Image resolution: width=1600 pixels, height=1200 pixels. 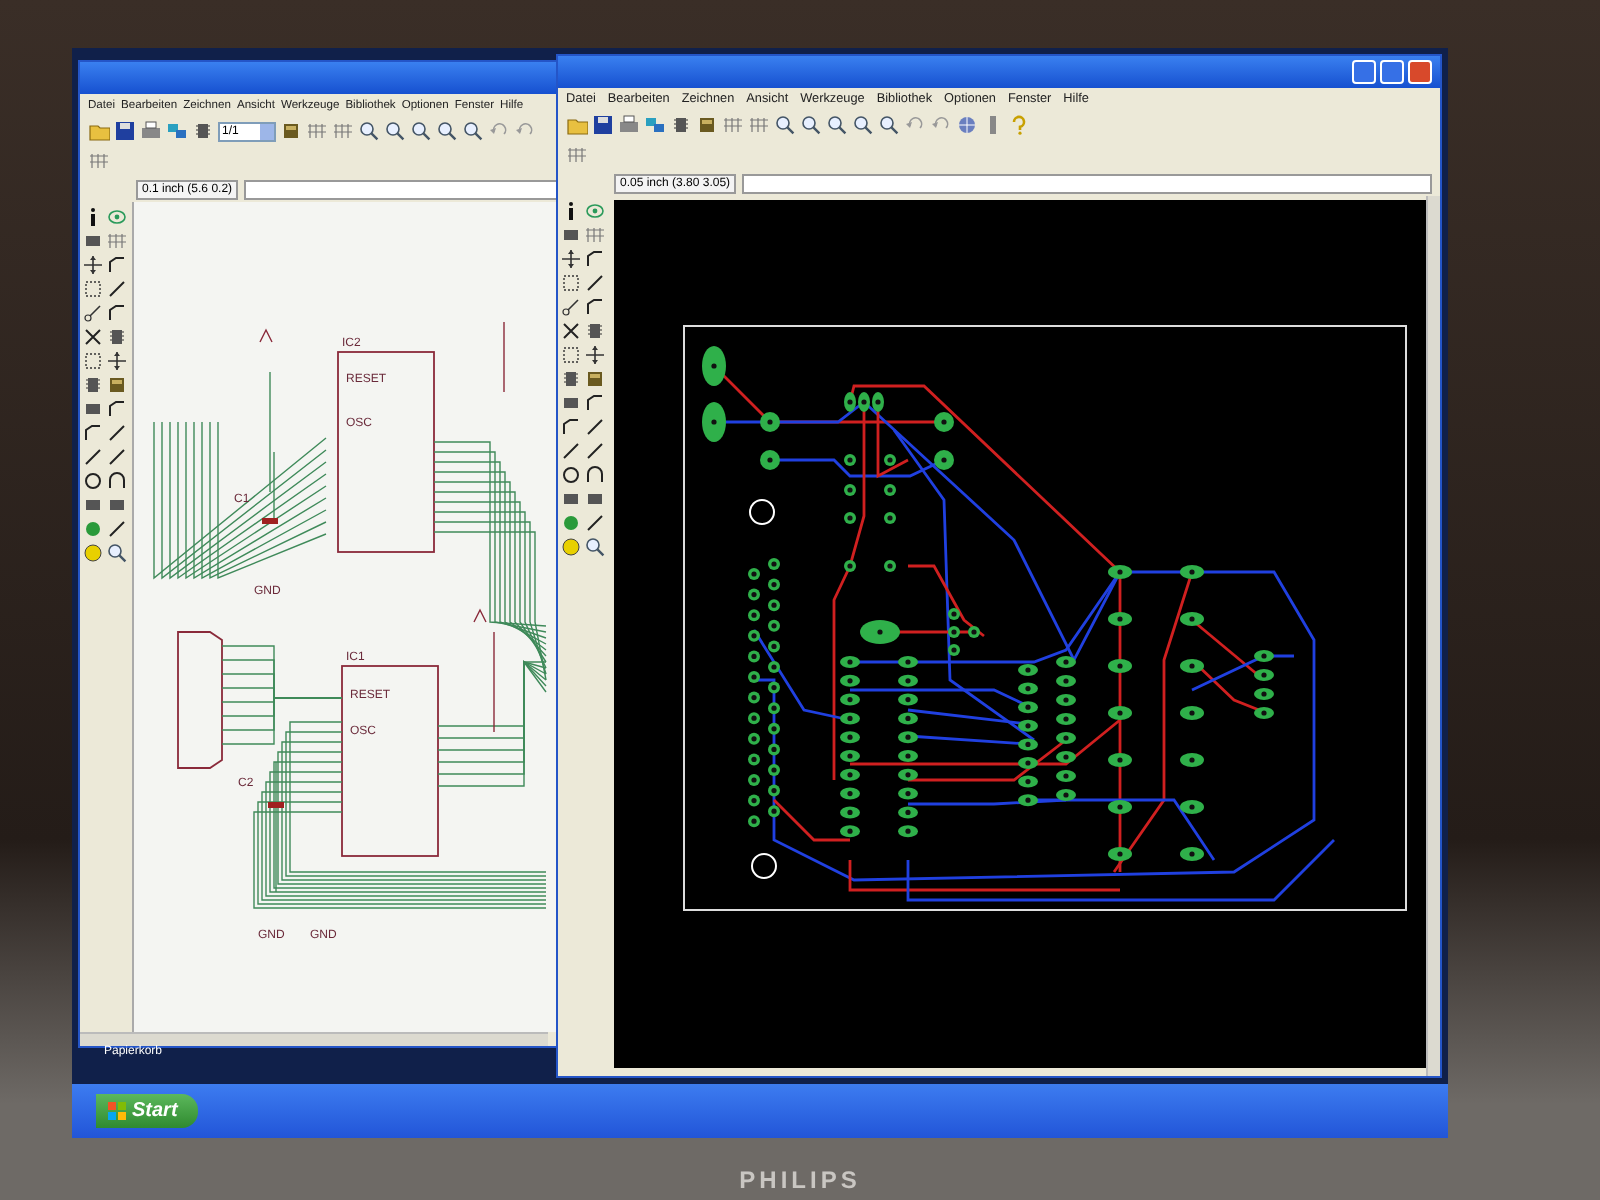 I want to click on vertical-scrollbar, so click(x=1433, y=636).